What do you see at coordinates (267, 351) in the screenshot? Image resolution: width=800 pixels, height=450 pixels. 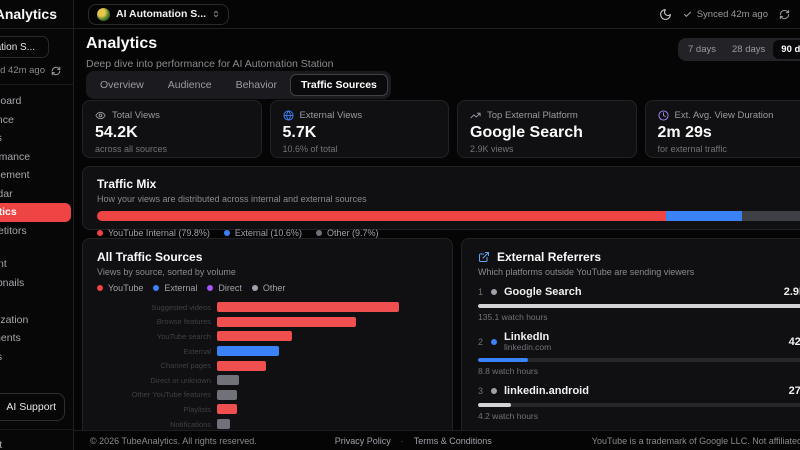 I see `chart-row: External` at bounding box center [267, 351].